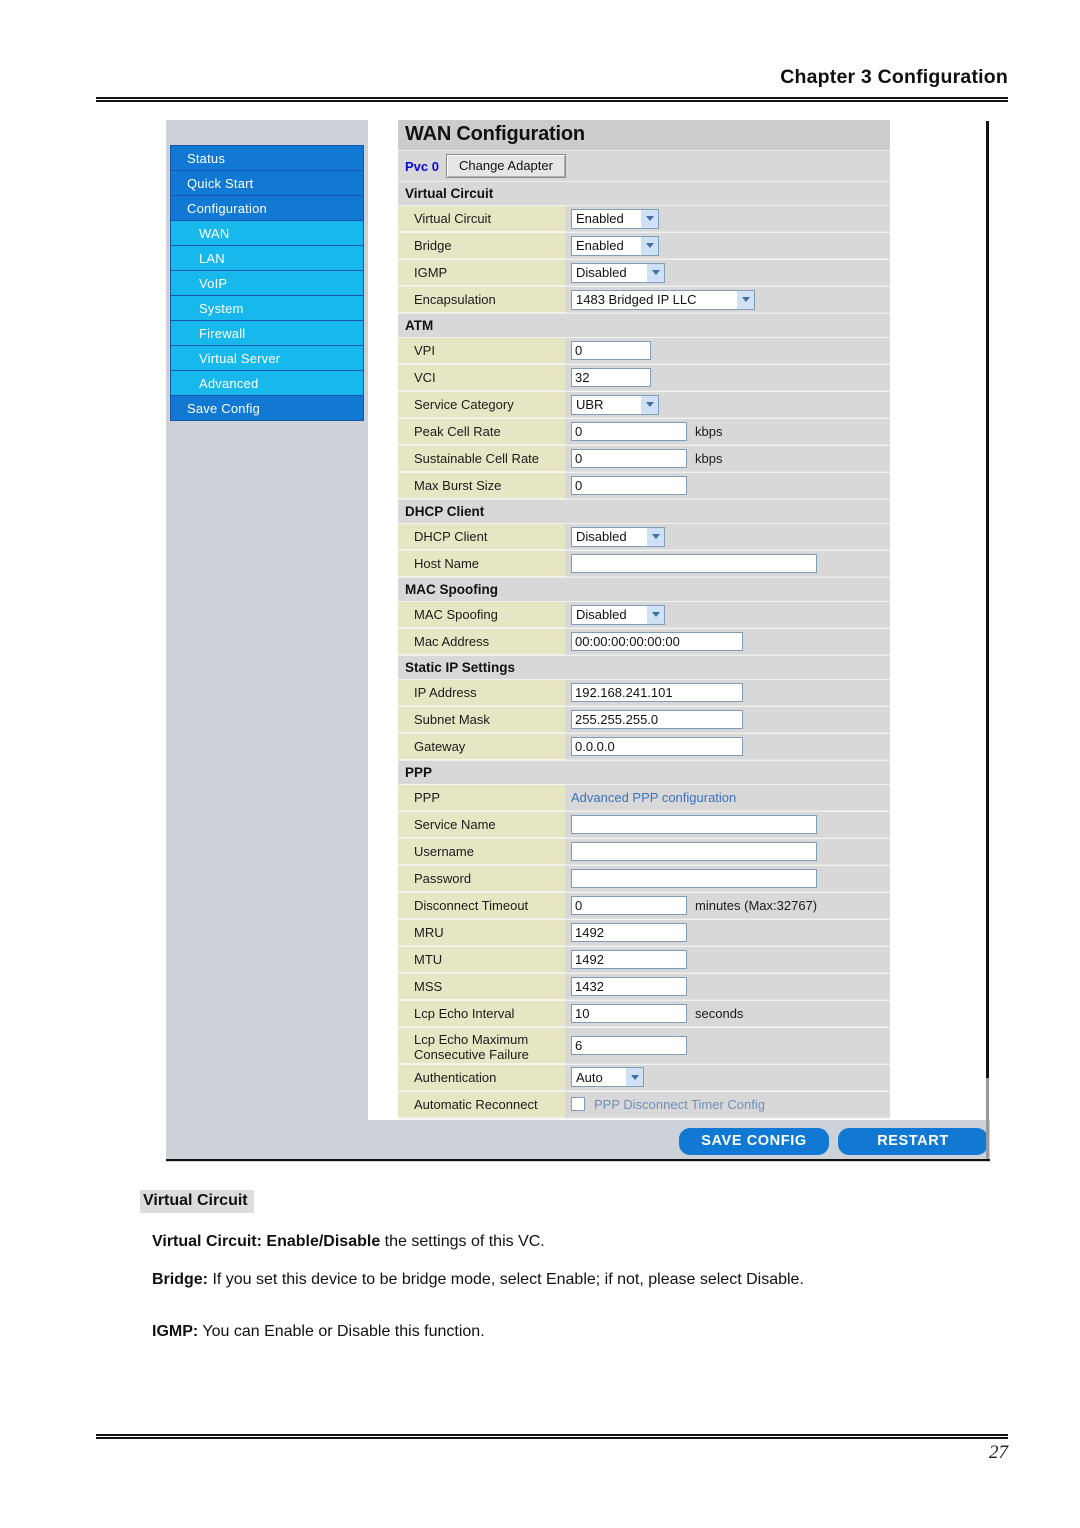 This screenshot has height=1528, width=1080. What do you see at coordinates (611, 377) in the screenshot?
I see `vci-input: 32` at bounding box center [611, 377].